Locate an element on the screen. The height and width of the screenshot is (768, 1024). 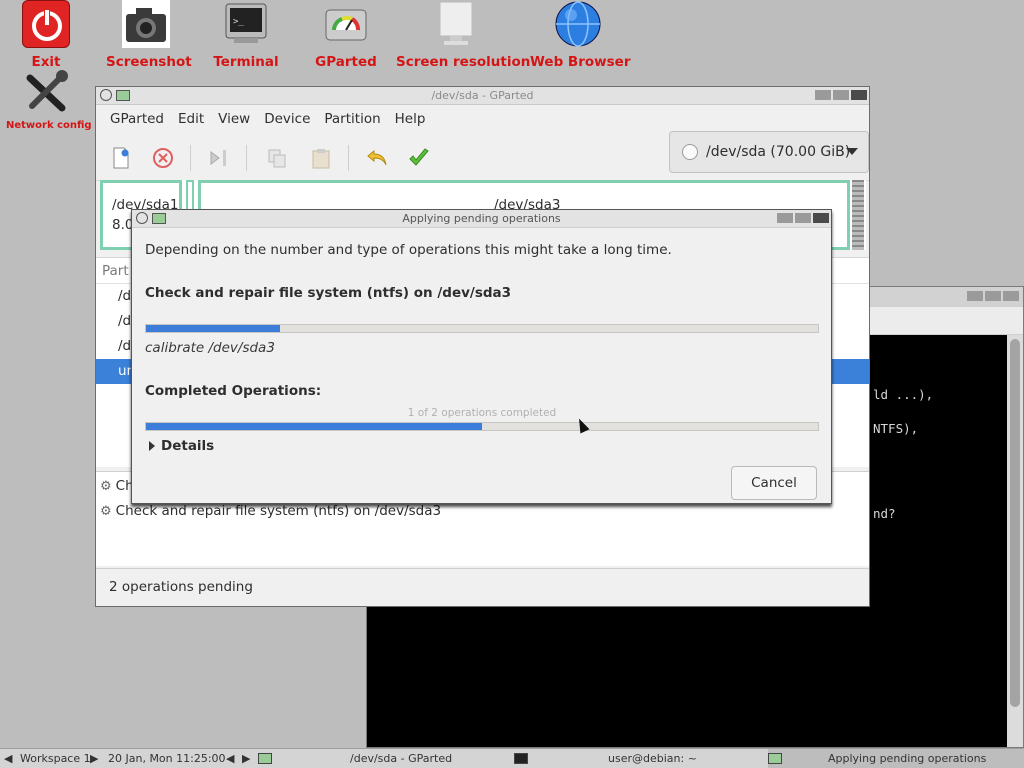
resize-move-button is located at coordinates (219, 158).